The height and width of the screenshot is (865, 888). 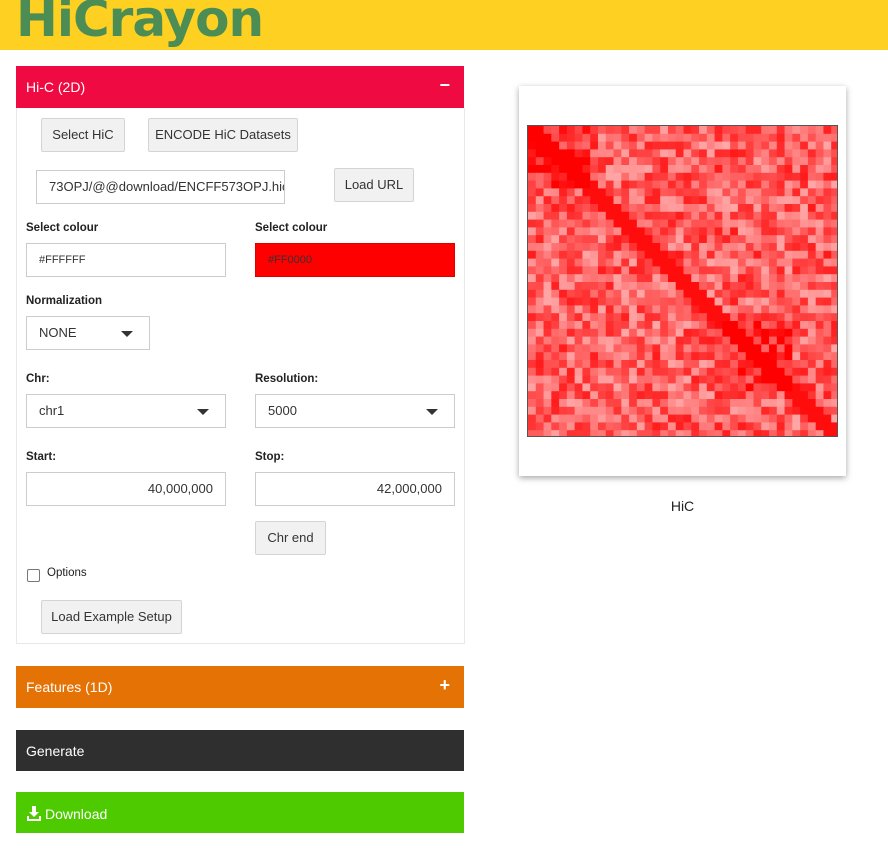 What do you see at coordinates (240, 87) in the screenshot?
I see `hic-panel-header: Hi-C (2D) −` at bounding box center [240, 87].